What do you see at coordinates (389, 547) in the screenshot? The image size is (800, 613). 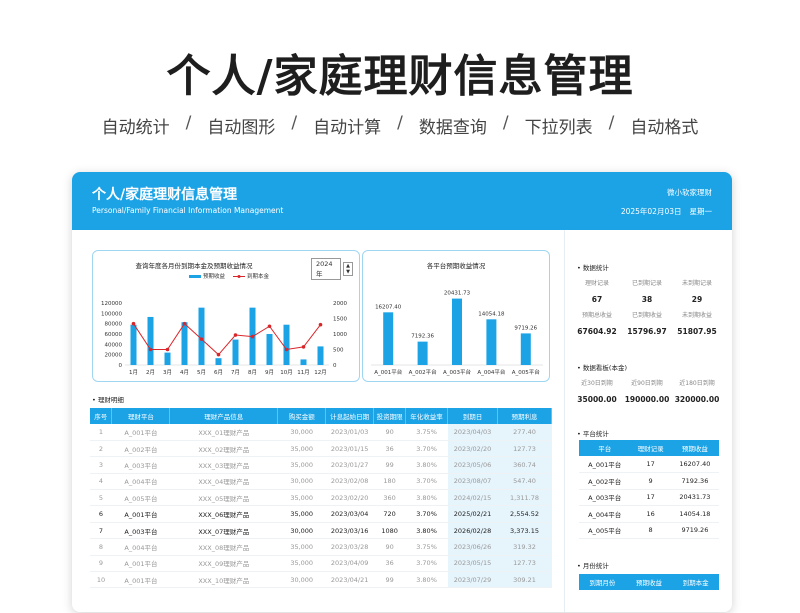 I see `table-cell: 90` at bounding box center [389, 547].